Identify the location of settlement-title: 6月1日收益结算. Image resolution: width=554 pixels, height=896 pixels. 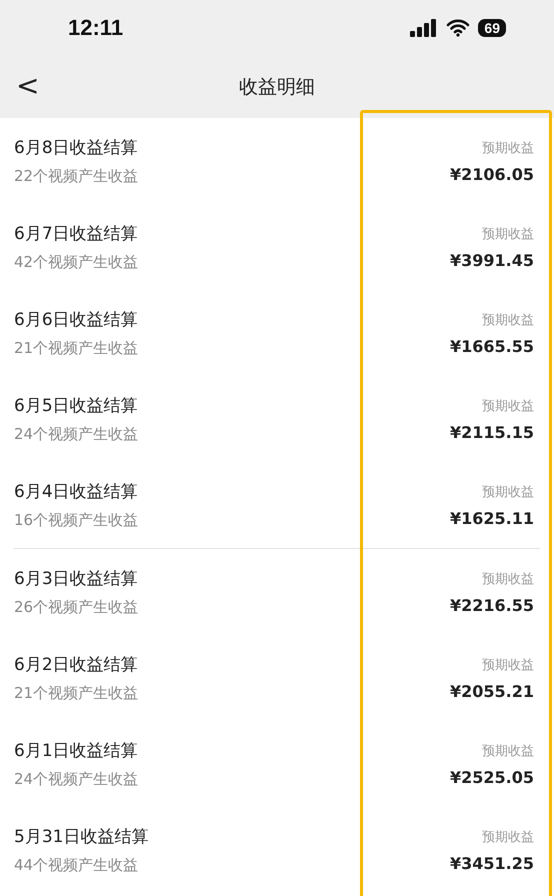
(76, 751).